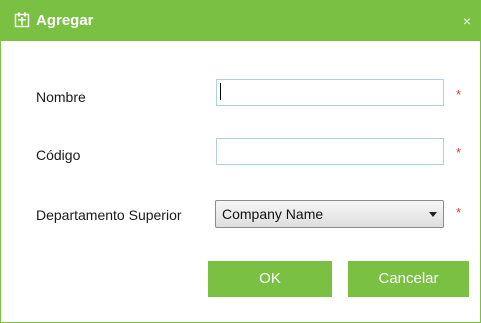 This screenshot has width=481, height=323. What do you see at coordinates (330, 92) in the screenshot?
I see `name-input` at bounding box center [330, 92].